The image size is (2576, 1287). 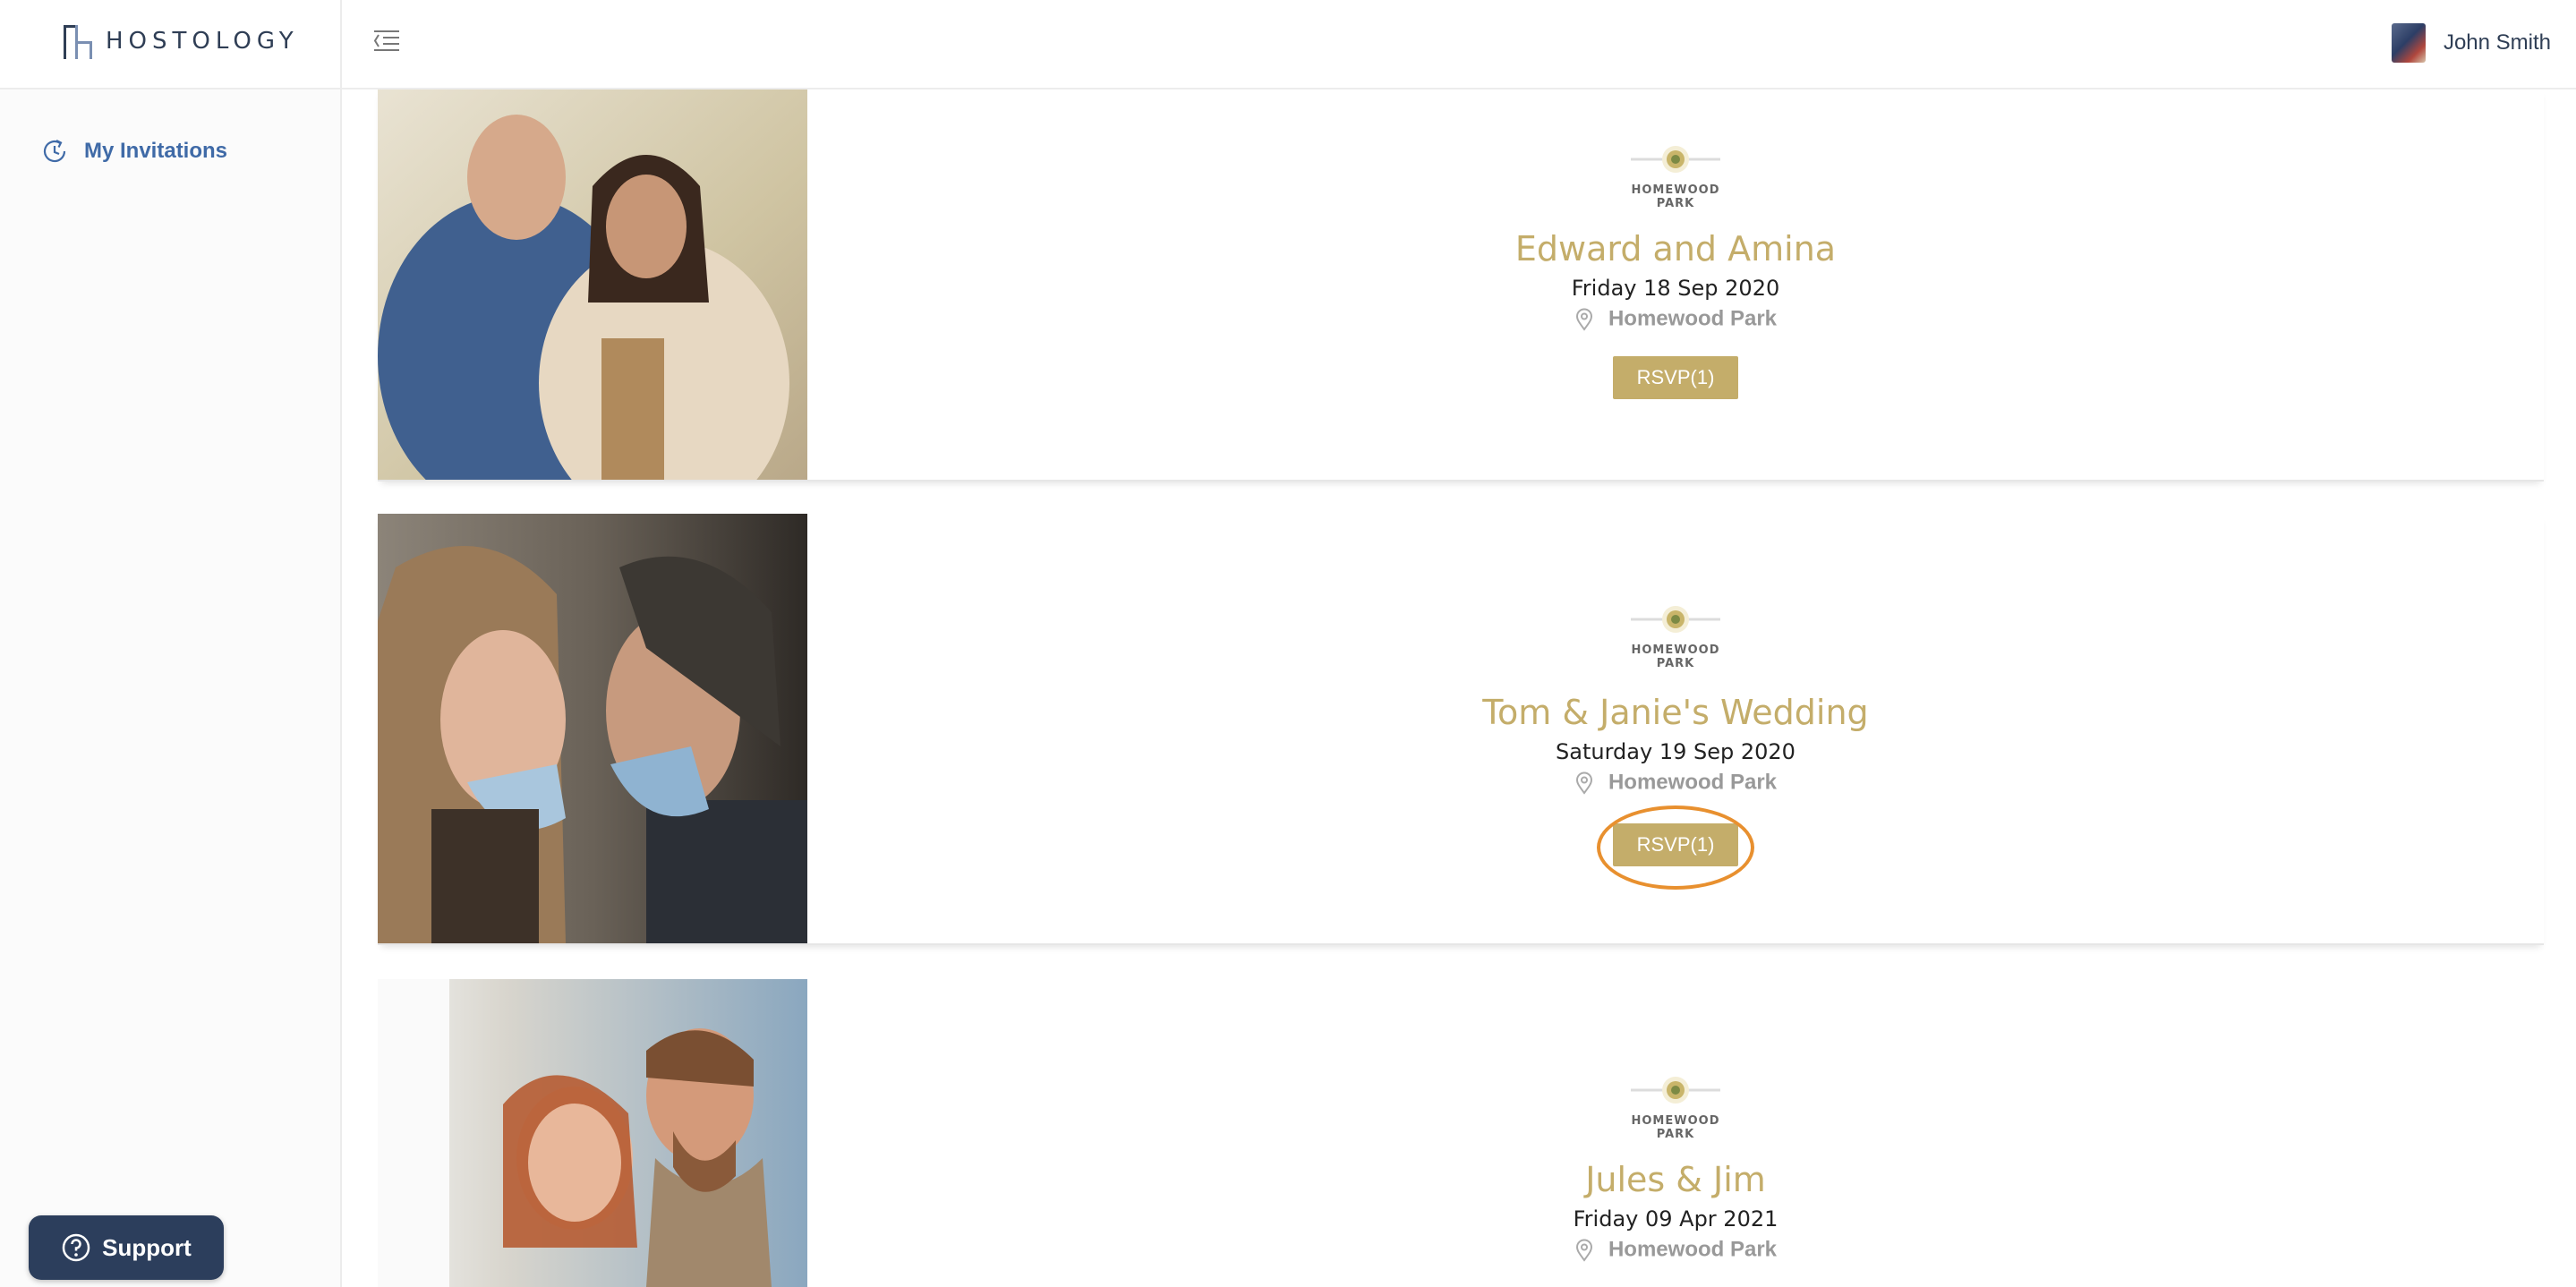 What do you see at coordinates (1675, 1219) in the screenshot?
I see `event-date: Friday 09 Apr 2021` at bounding box center [1675, 1219].